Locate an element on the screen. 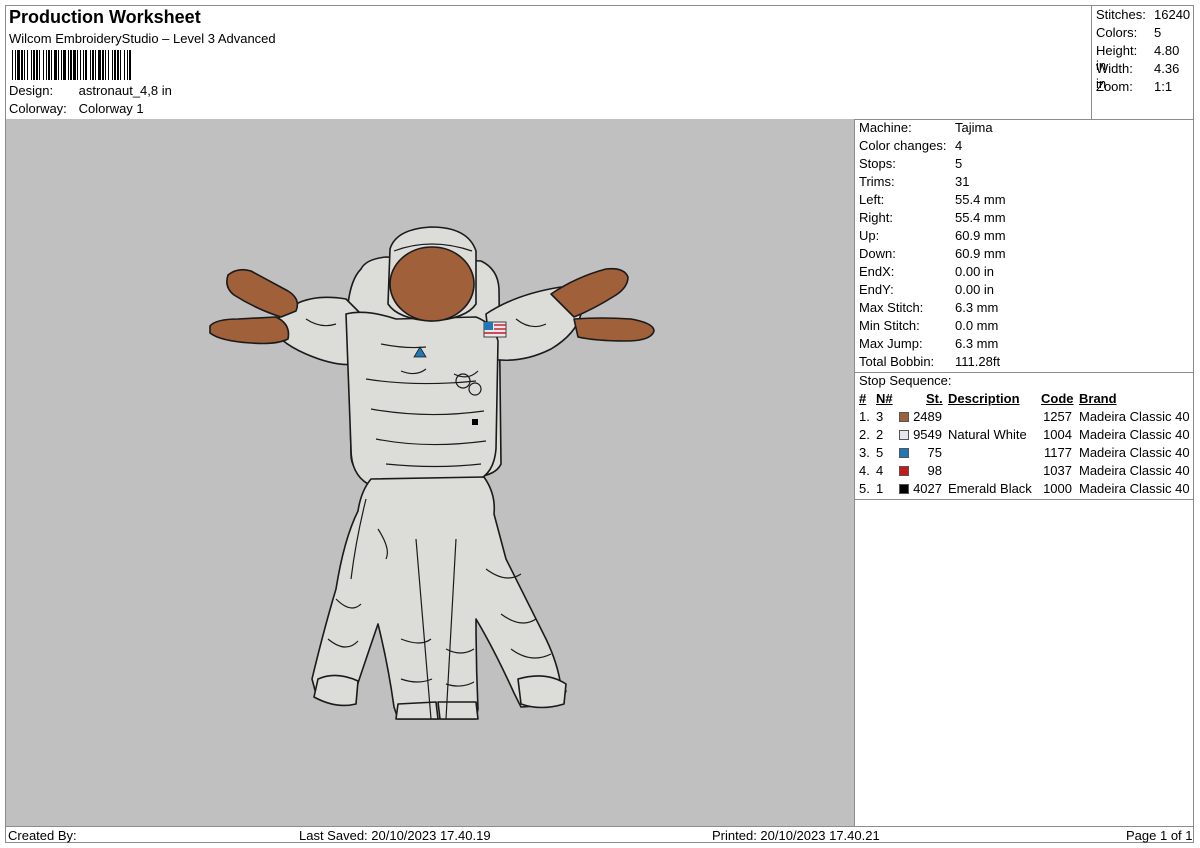  printed-date: Printed: 20/10/2023 17.40.21 is located at coordinates (796, 835).